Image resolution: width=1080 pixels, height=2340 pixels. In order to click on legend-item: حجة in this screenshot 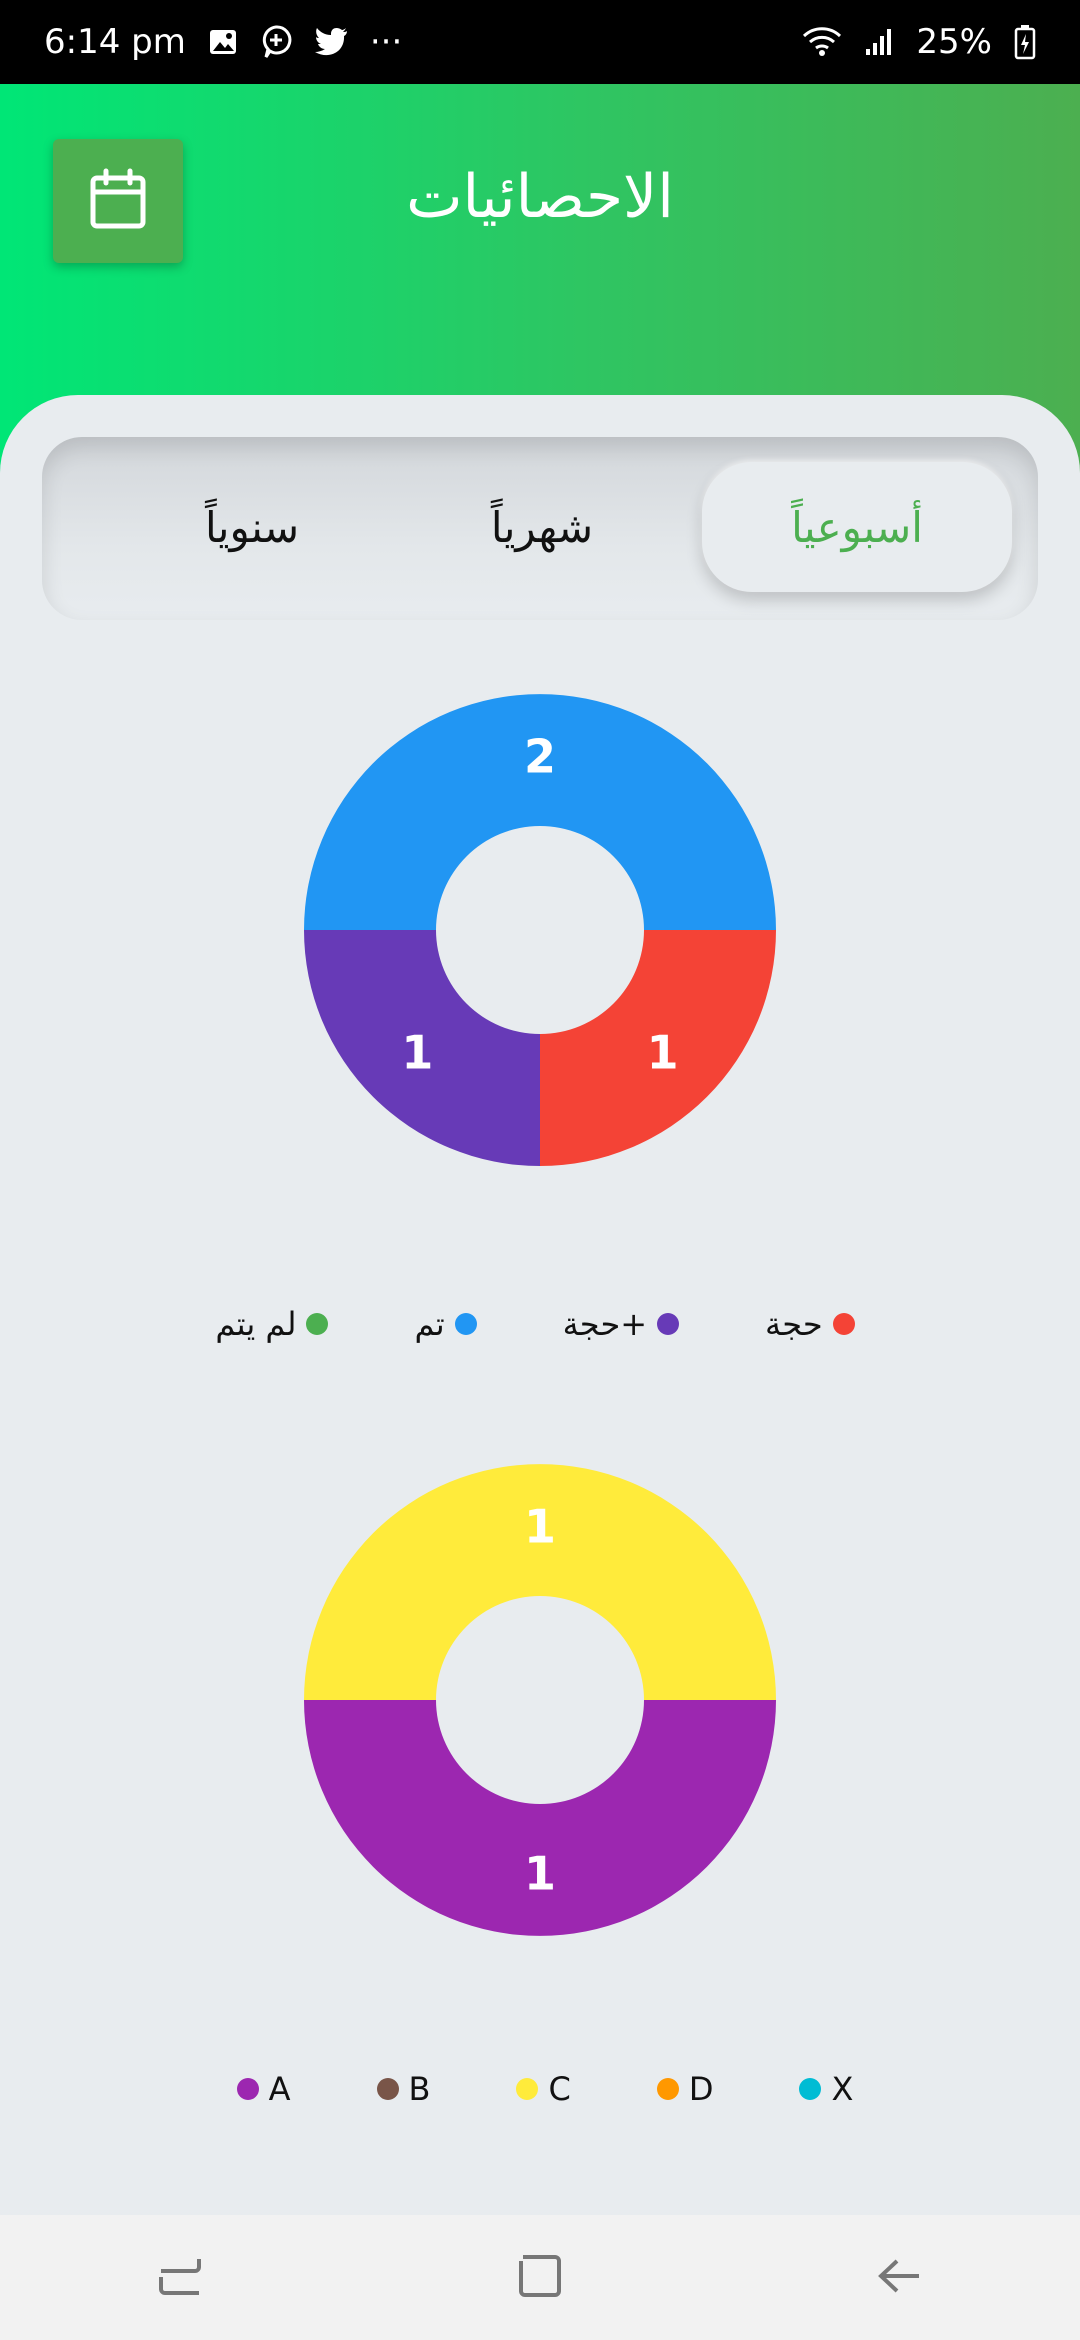, I will do `click(815, 1324)`.